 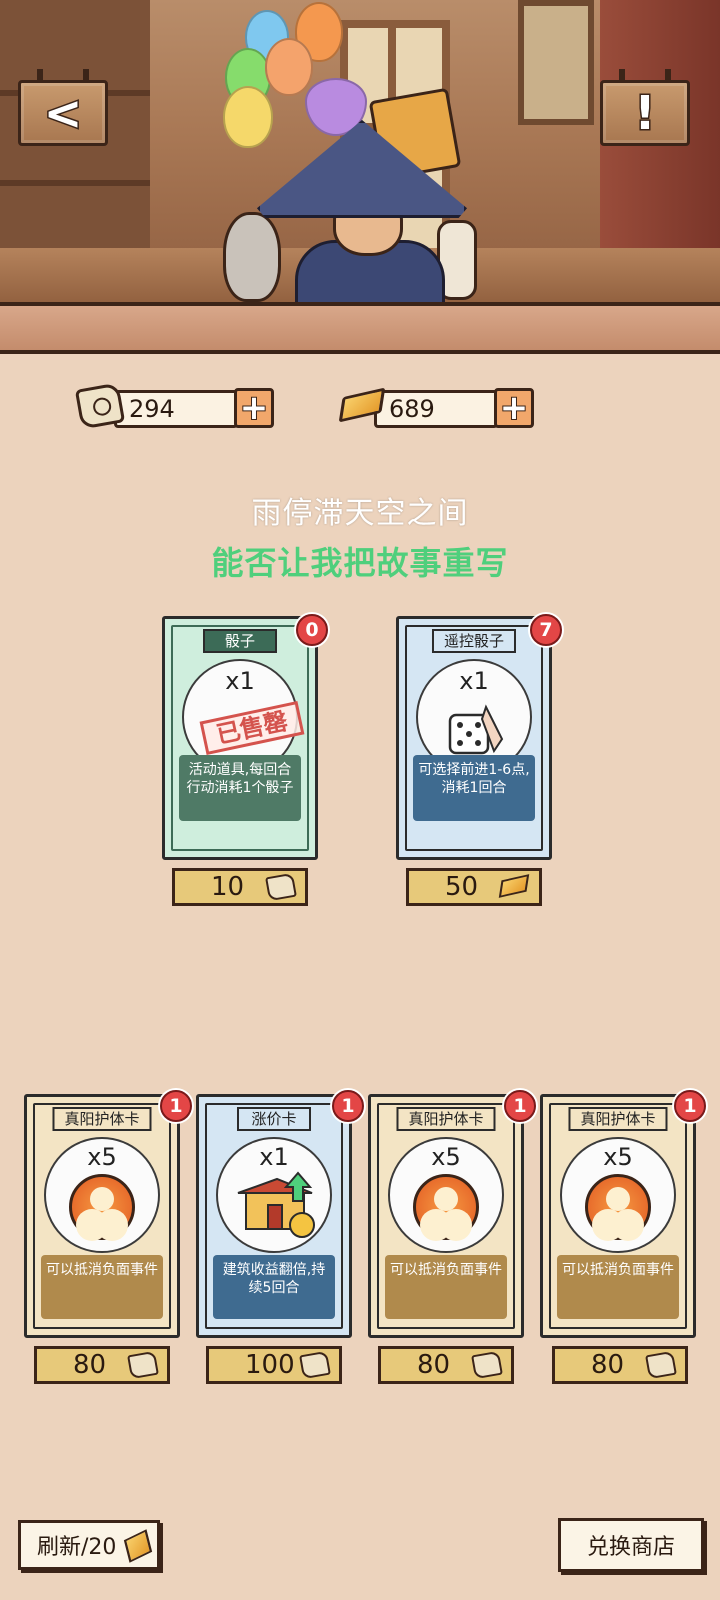 I want to click on card-title: 涨价卡, so click(x=274, y=1119).